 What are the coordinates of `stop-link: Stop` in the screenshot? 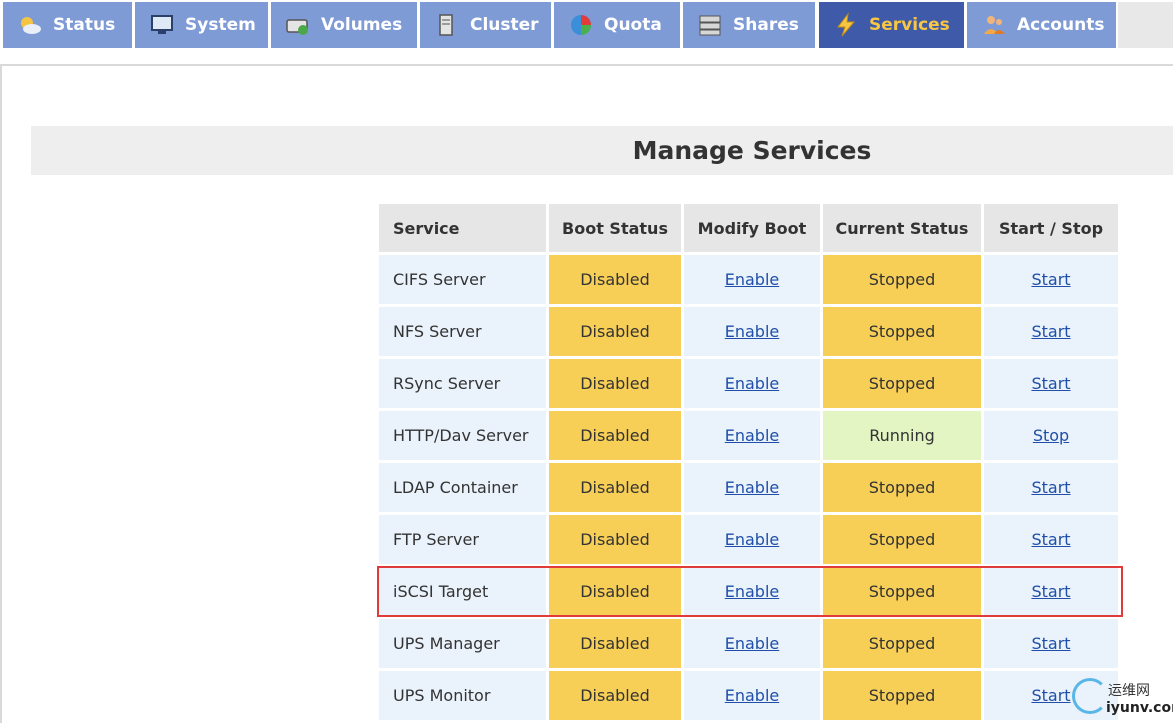 It's located at (1051, 435).